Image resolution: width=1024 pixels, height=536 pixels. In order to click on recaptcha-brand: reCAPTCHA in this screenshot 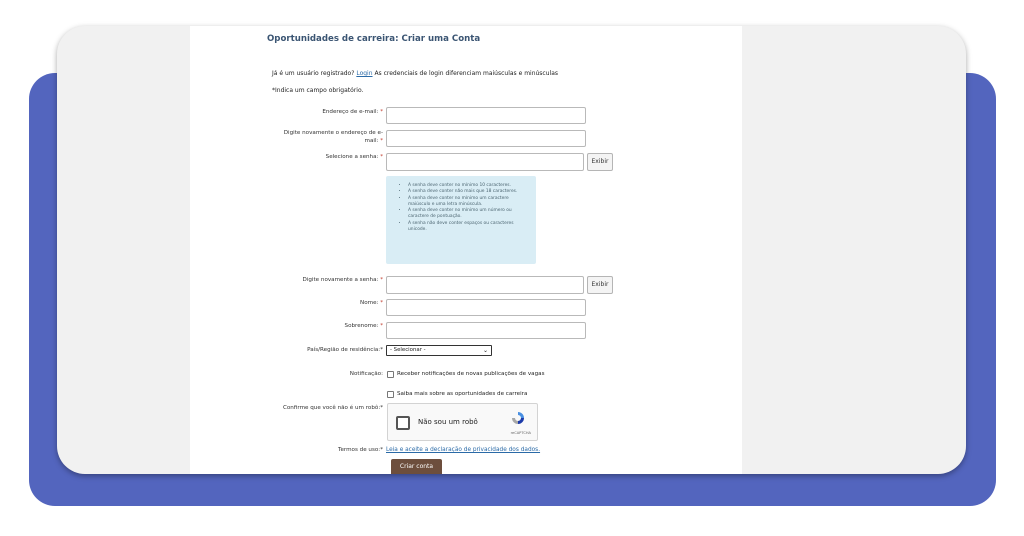, I will do `click(520, 433)`.